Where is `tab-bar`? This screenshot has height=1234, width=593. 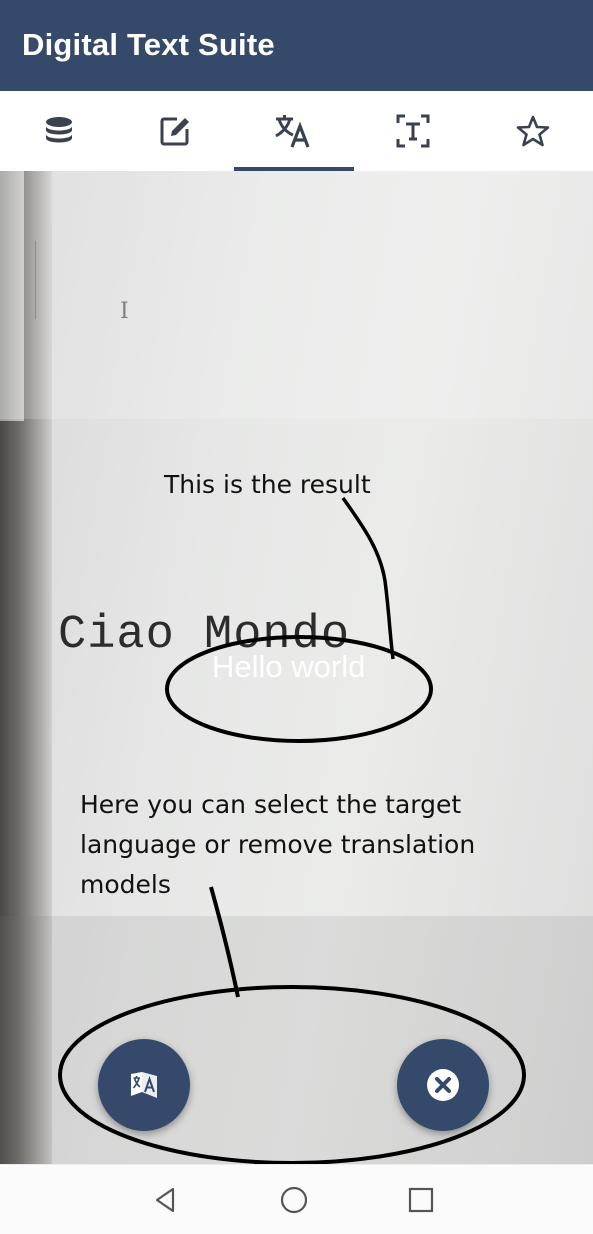 tab-bar is located at coordinates (296, 131).